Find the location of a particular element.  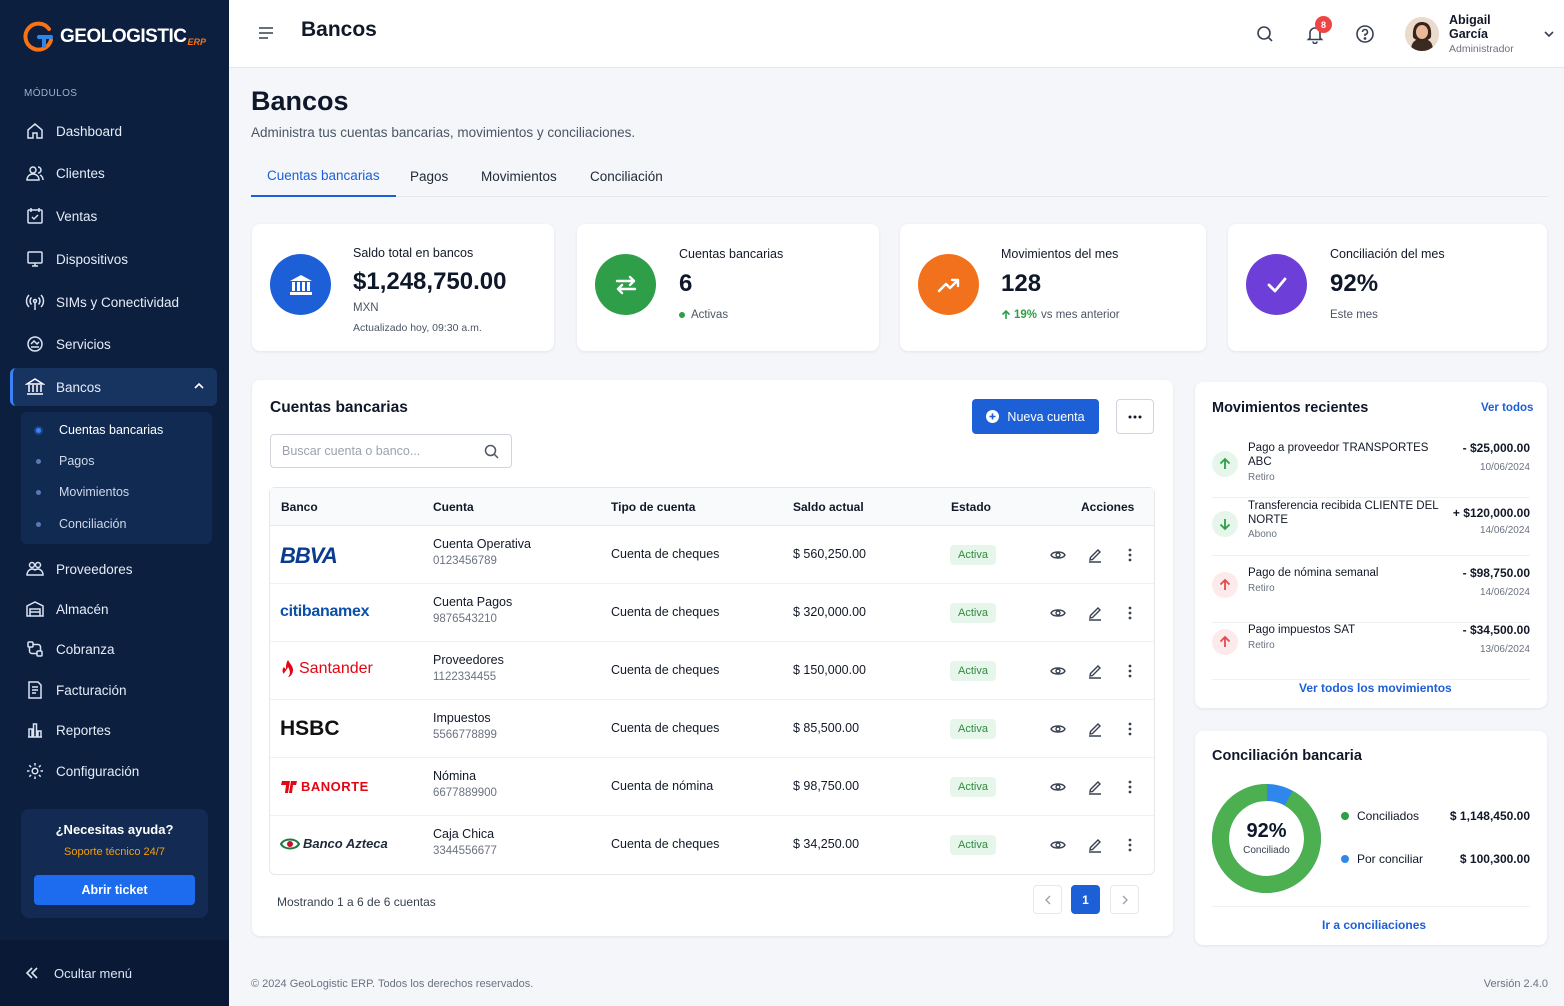

sidebar-item-bancos: Bancos is located at coordinates (113, 387).